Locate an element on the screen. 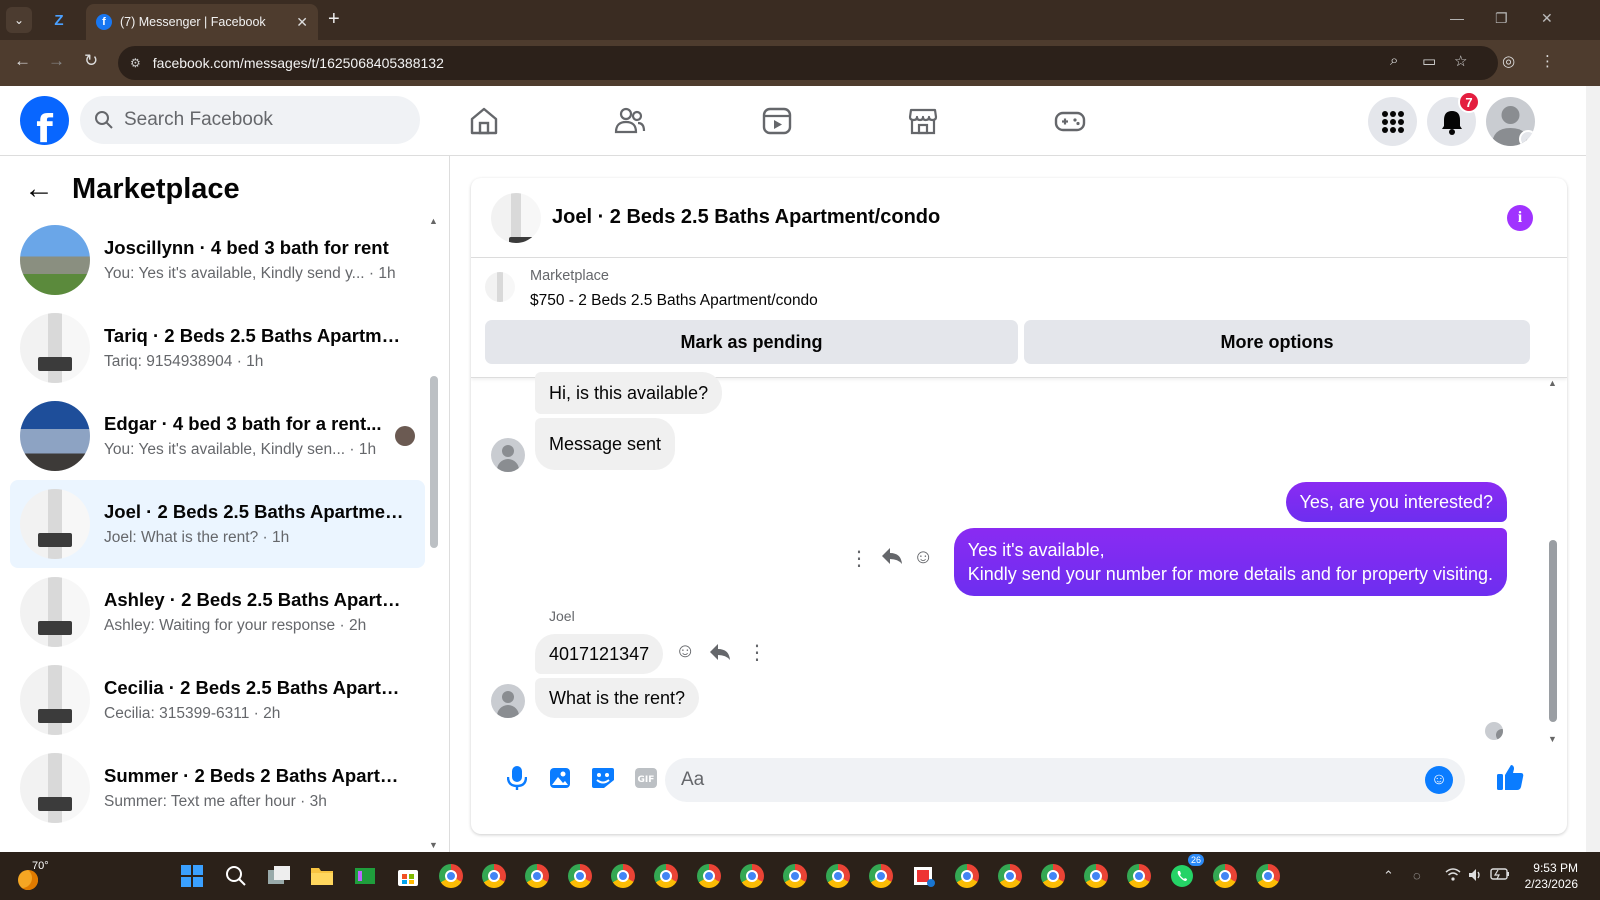 This screenshot has height=900, width=1600. task-view-icon is located at coordinates (279, 876).